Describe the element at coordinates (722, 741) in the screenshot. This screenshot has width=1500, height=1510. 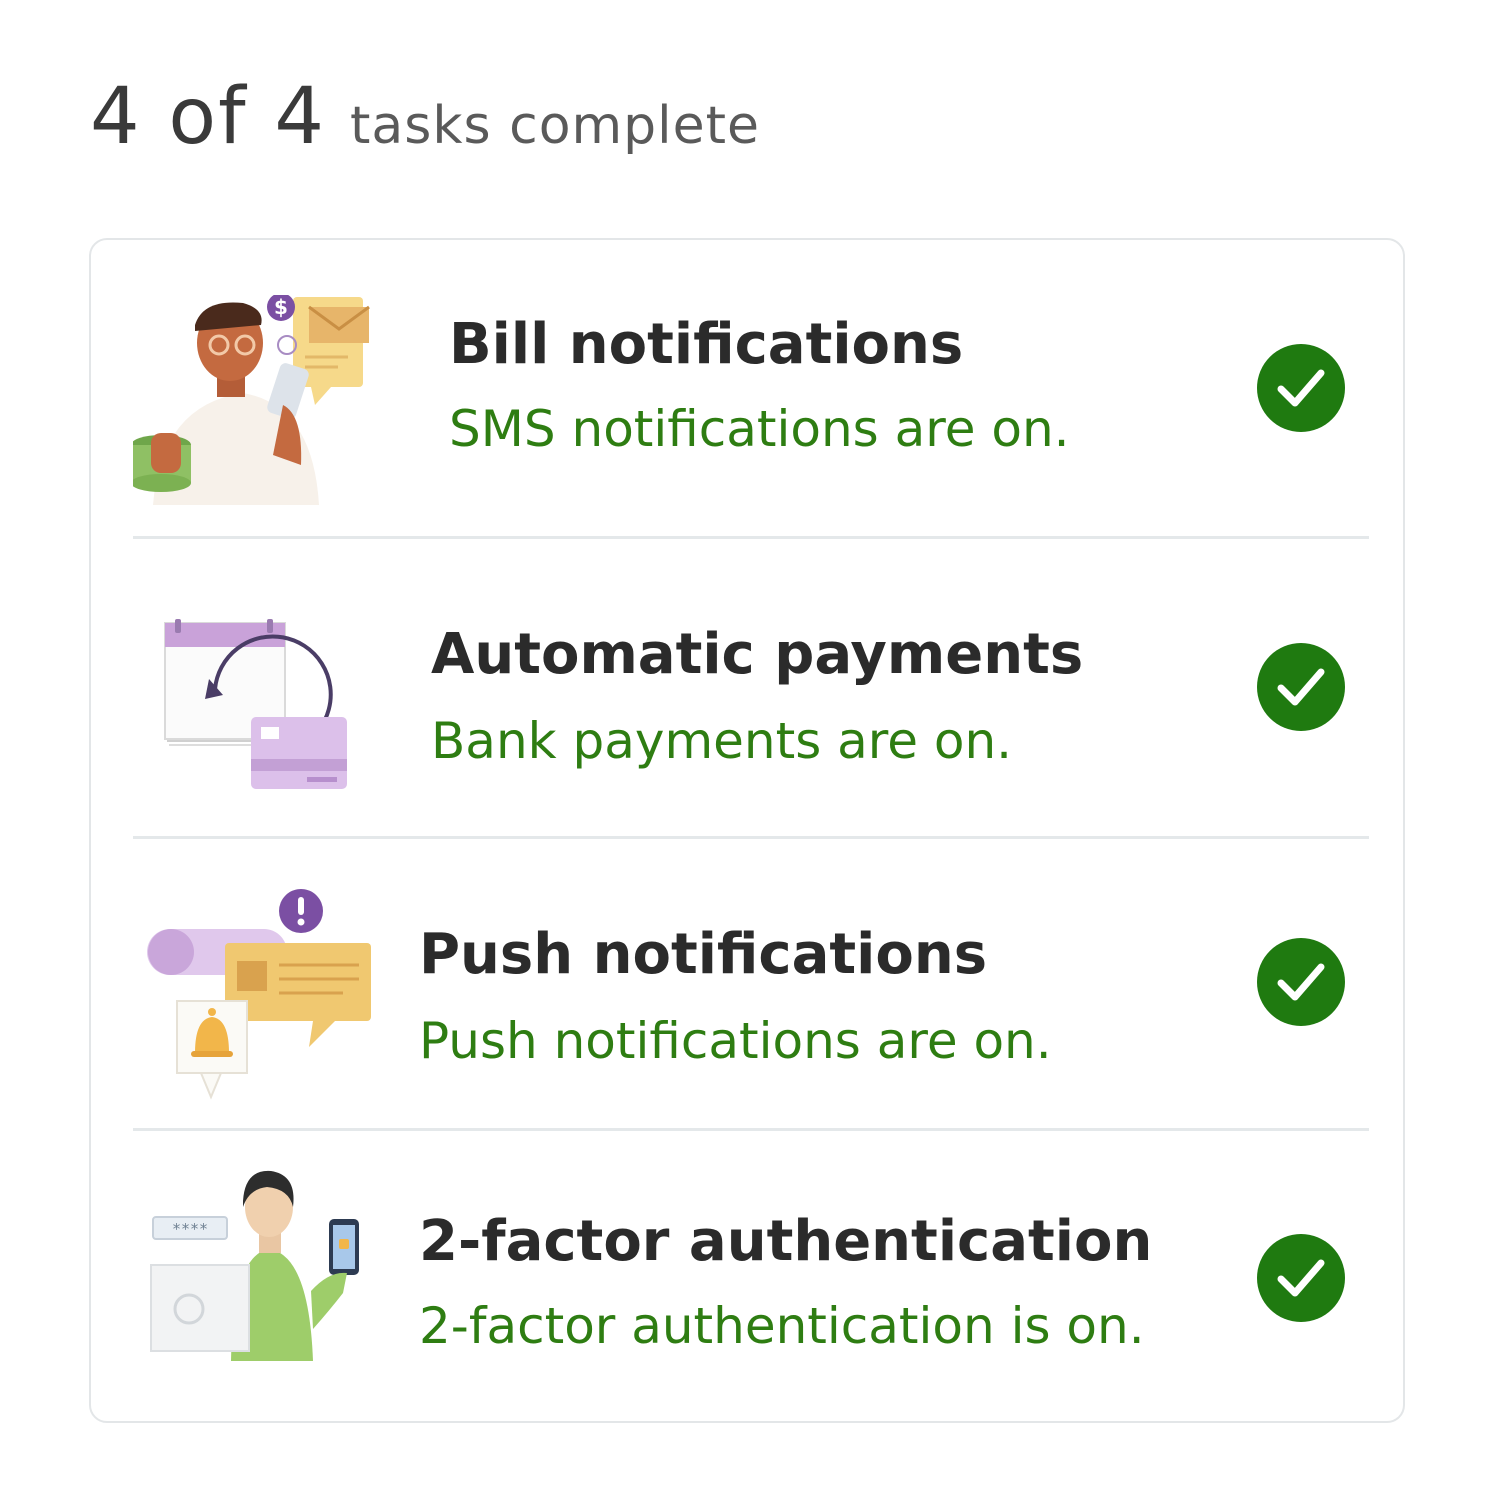
I see `task-status: Bank payments are on.` at that location.